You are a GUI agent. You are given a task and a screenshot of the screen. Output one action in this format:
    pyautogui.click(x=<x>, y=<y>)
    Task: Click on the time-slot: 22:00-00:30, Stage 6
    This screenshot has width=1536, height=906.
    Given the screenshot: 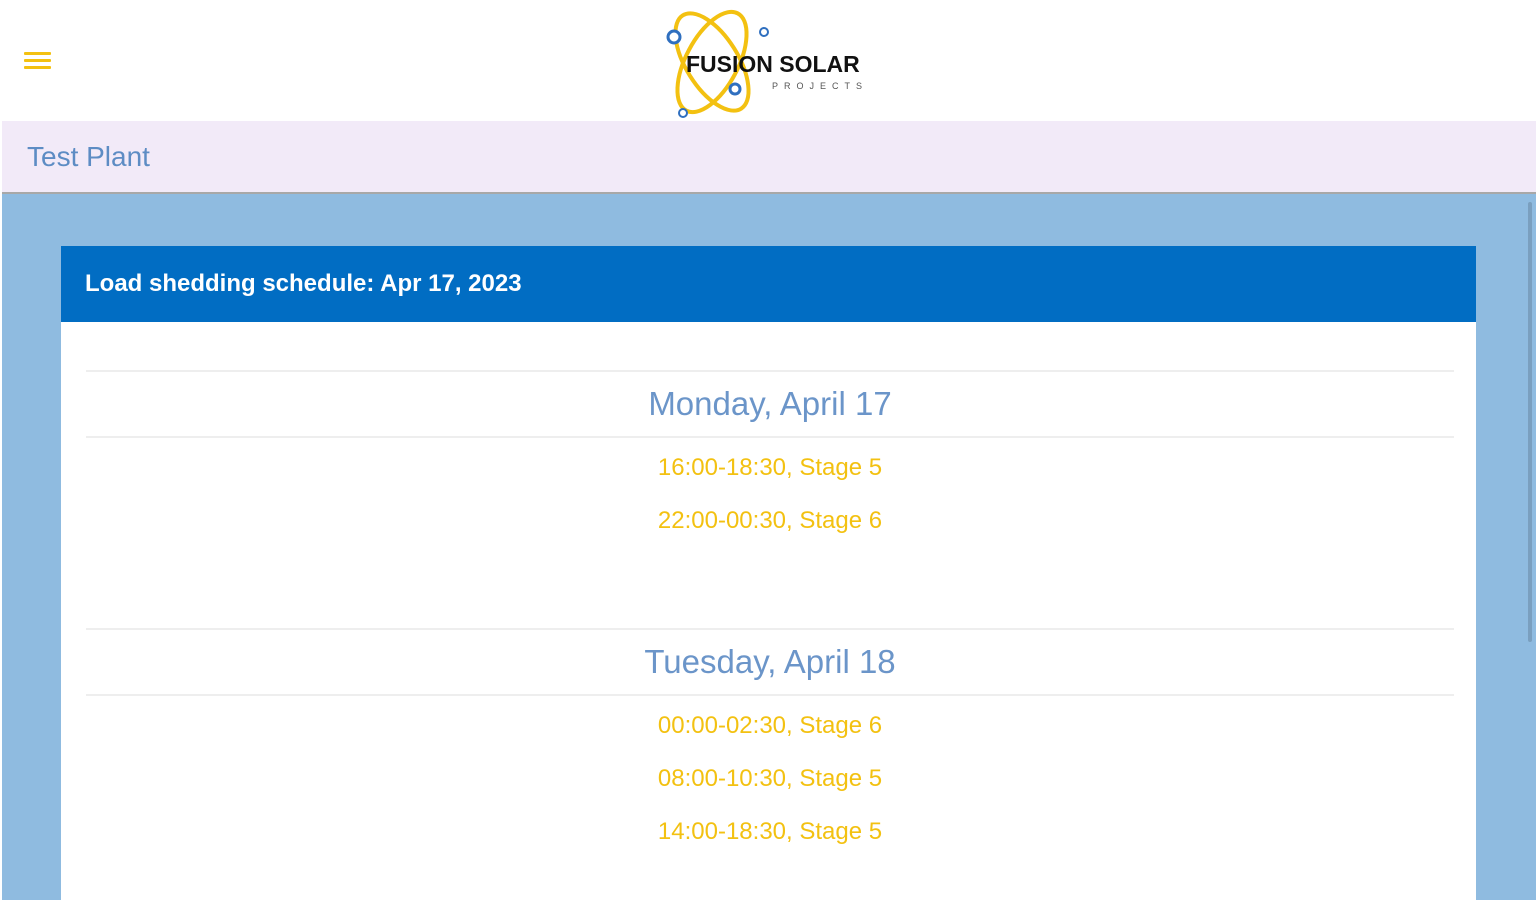 What is the action you would take?
    pyautogui.click(x=770, y=520)
    